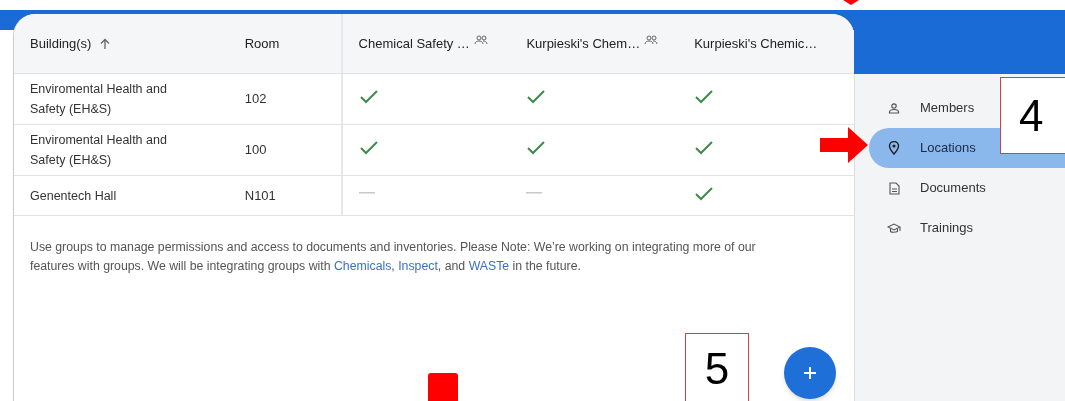 The width and height of the screenshot is (1065, 401). What do you see at coordinates (255, 99) in the screenshot?
I see `table-cell-text: 102` at bounding box center [255, 99].